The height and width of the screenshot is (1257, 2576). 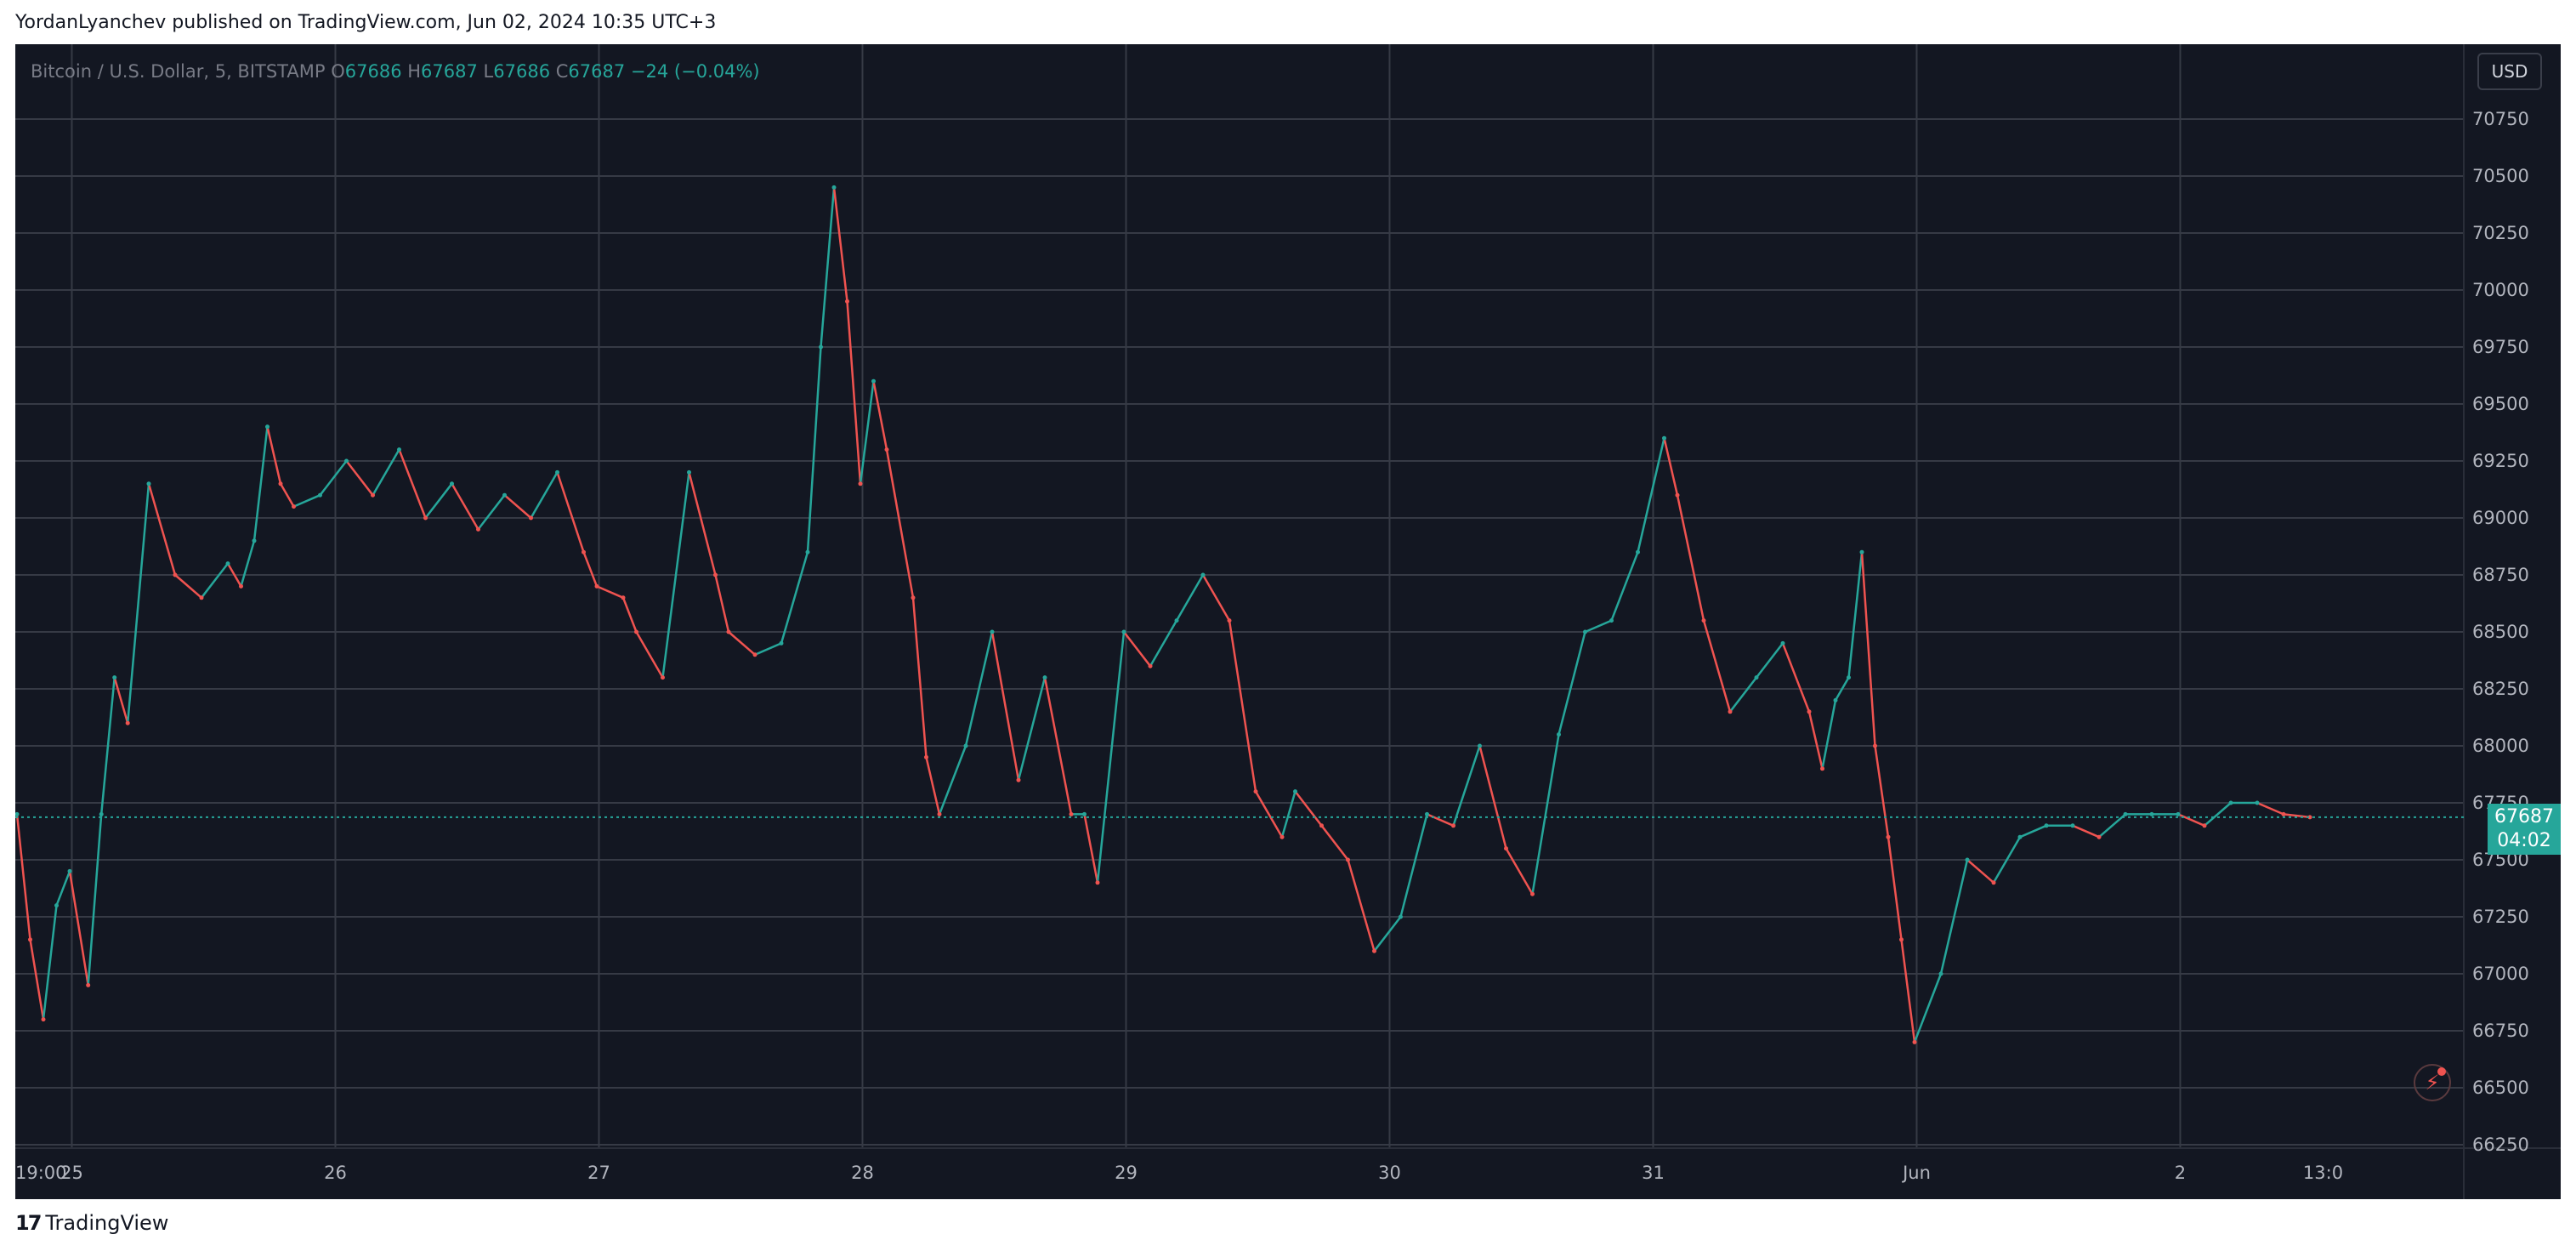 What do you see at coordinates (336, 1173) in the screenshot?
I see `x-tick-label: 26` at bounding box center [336, 1173].